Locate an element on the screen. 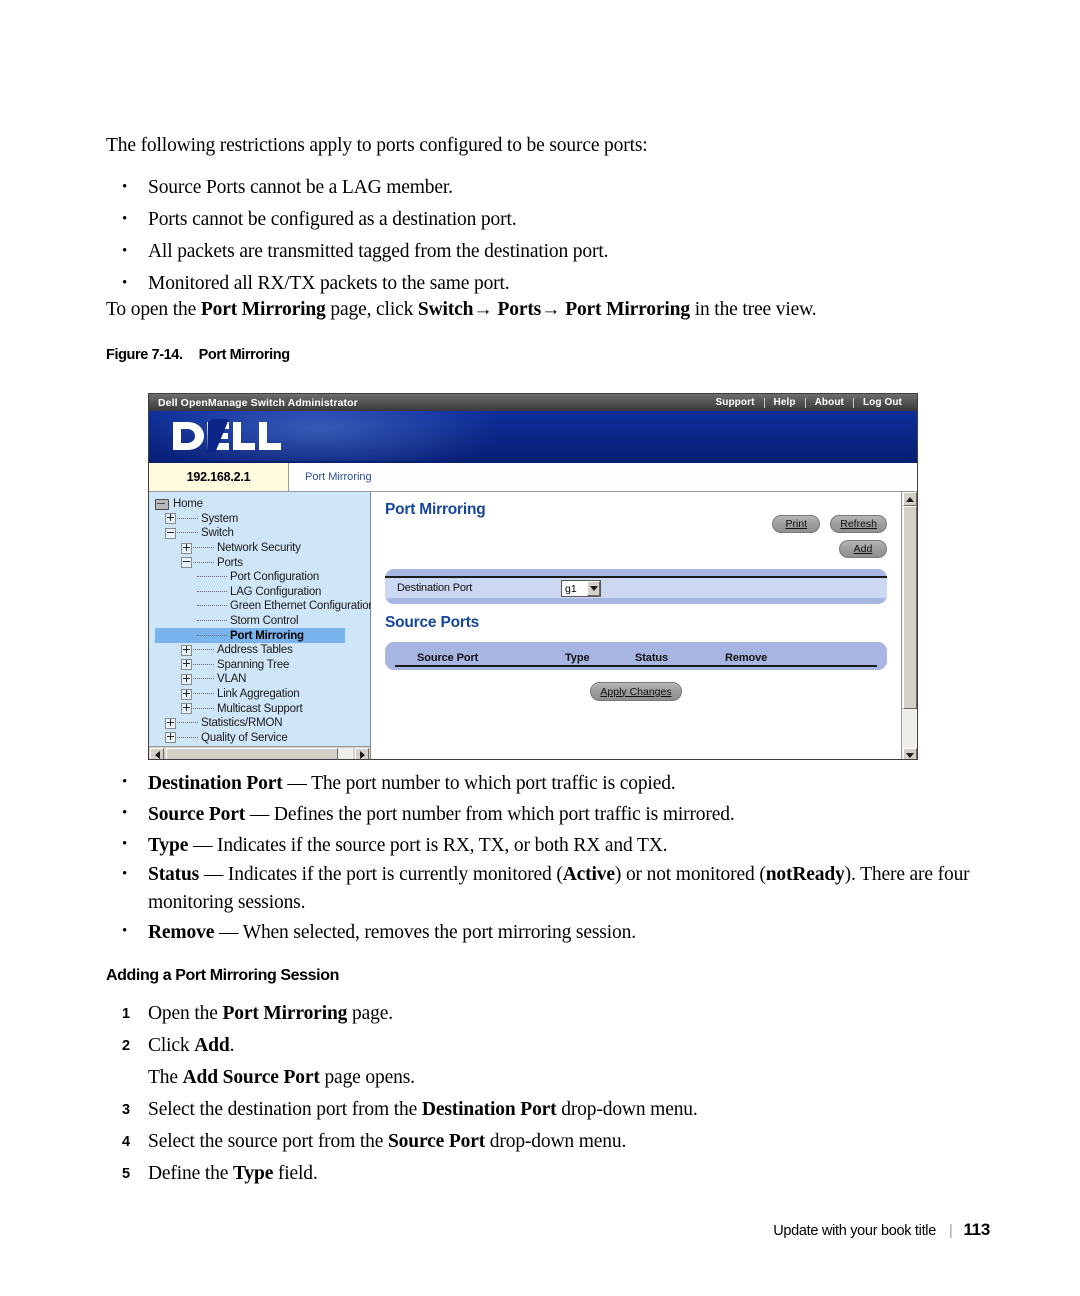 The height and width of the screenshot is (1296, 1080). tree-node-port-configuration: Port Configuration is located at coordinates (262, 577).